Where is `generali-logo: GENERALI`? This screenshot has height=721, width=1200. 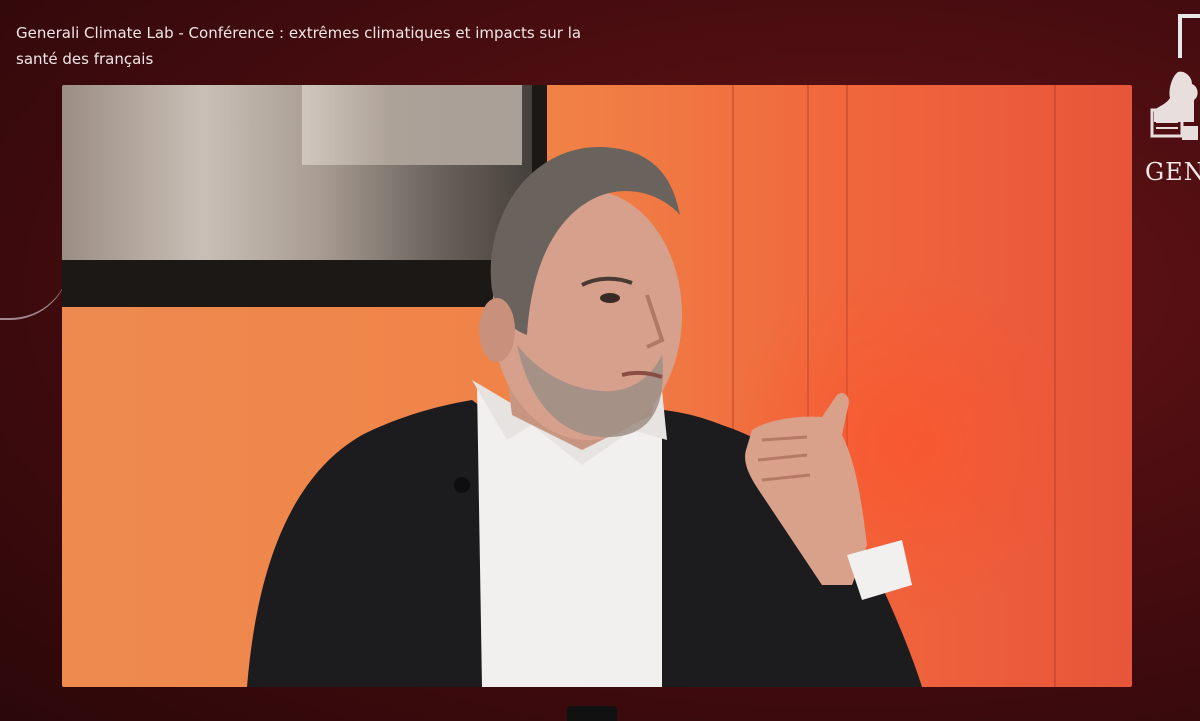
generali-logo: GENERALI is located at coordinates (1171, 130).